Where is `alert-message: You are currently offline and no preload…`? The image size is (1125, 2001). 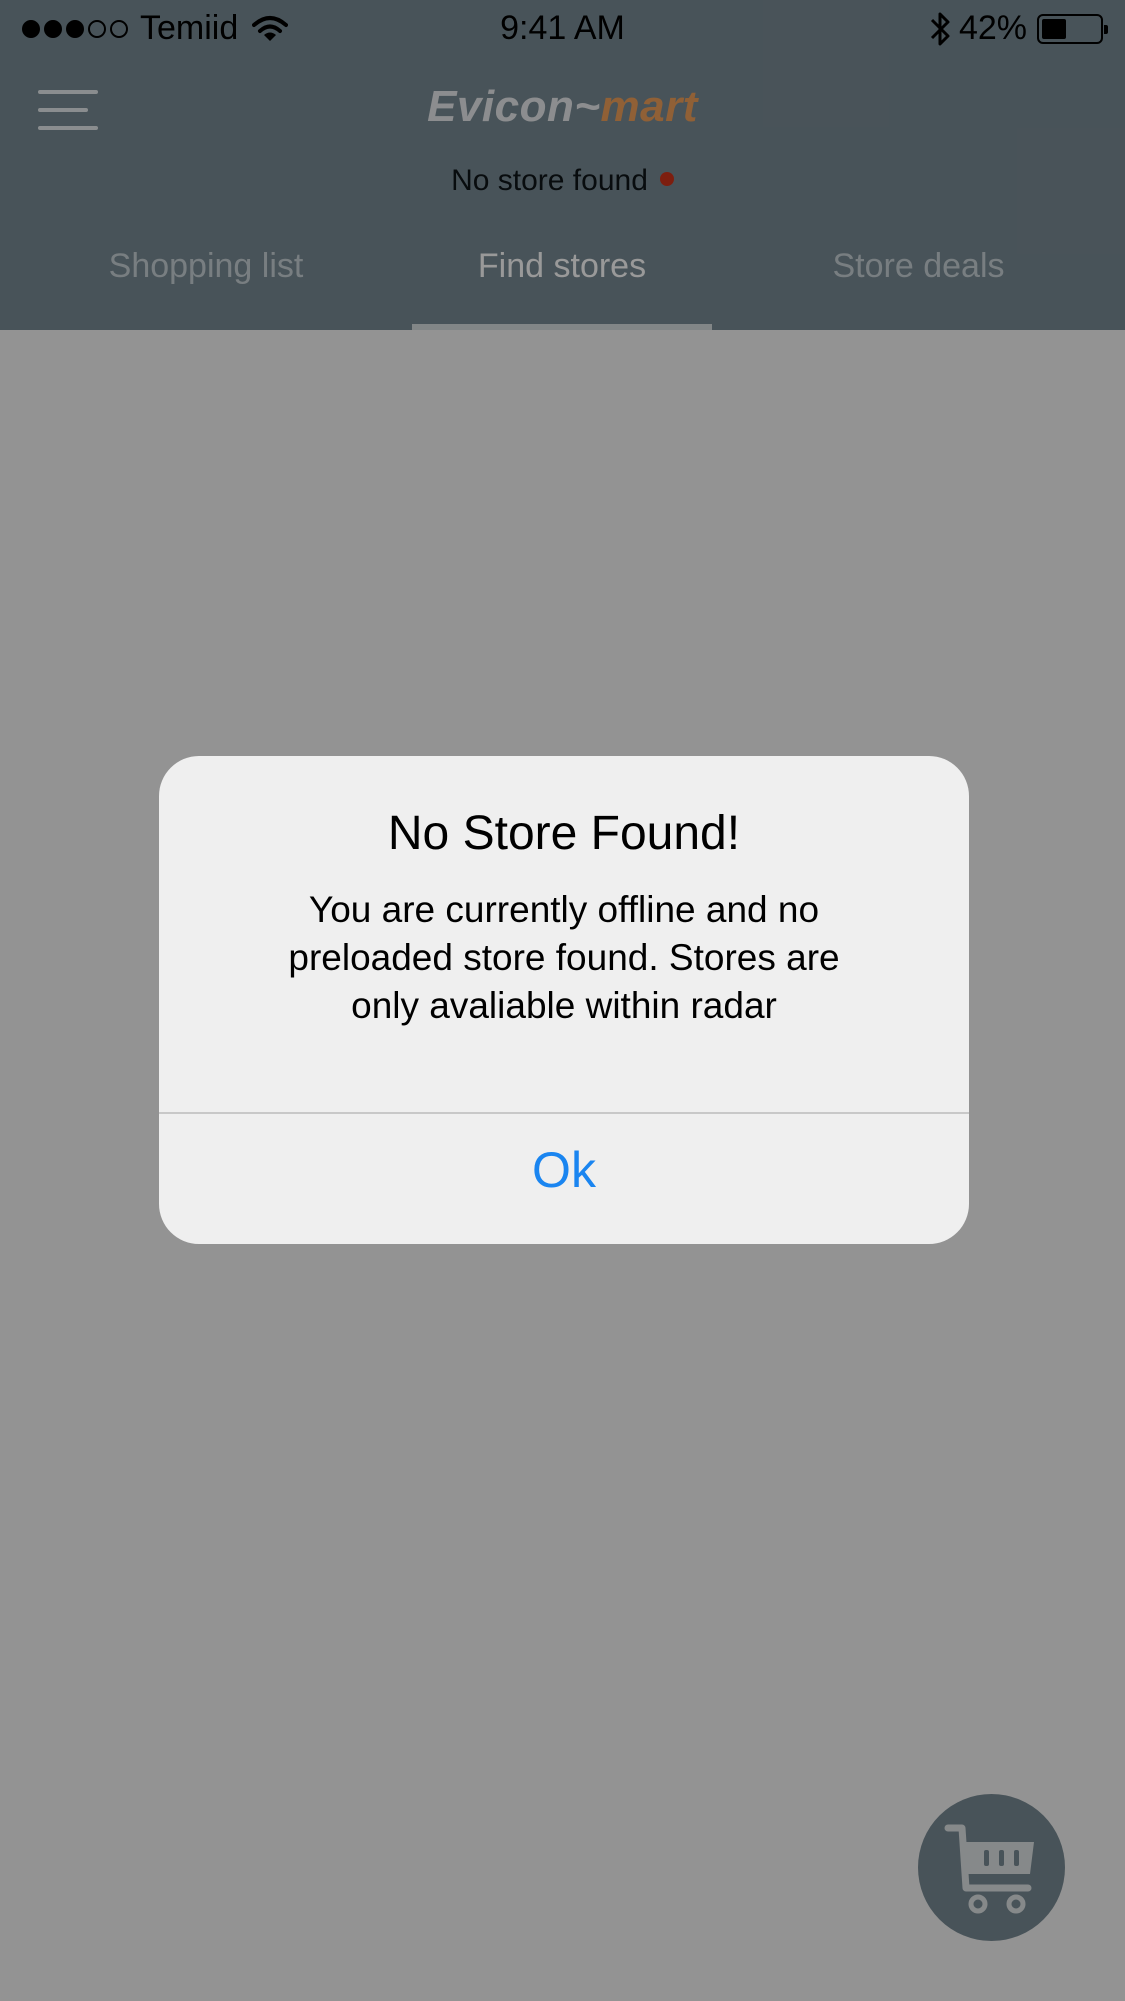
alert-message: You are currently offline and no preload… is located at coordinates (564, 957).